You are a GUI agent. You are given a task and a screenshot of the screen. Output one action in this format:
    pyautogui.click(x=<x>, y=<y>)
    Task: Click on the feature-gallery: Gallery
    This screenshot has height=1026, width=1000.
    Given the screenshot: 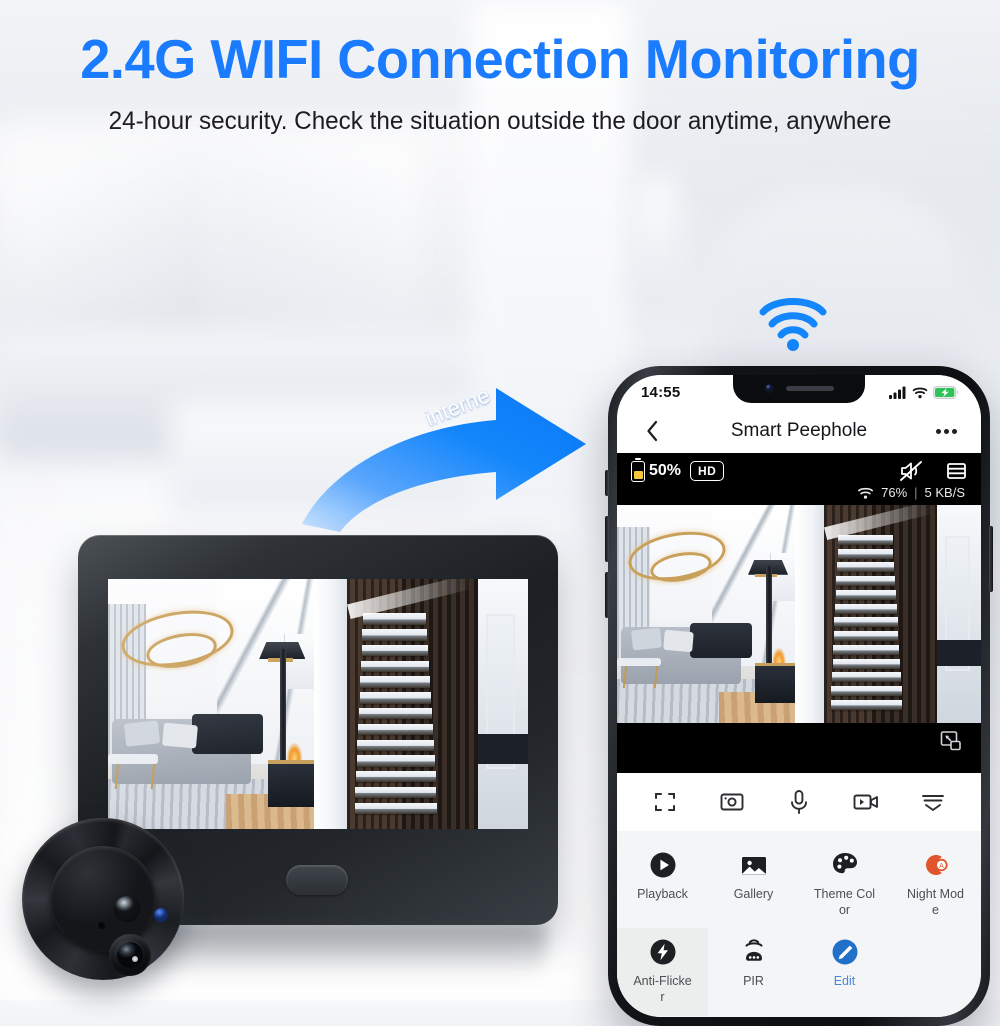 What is the action you would take?
    pyautogui.click(x=753, y=884)
    